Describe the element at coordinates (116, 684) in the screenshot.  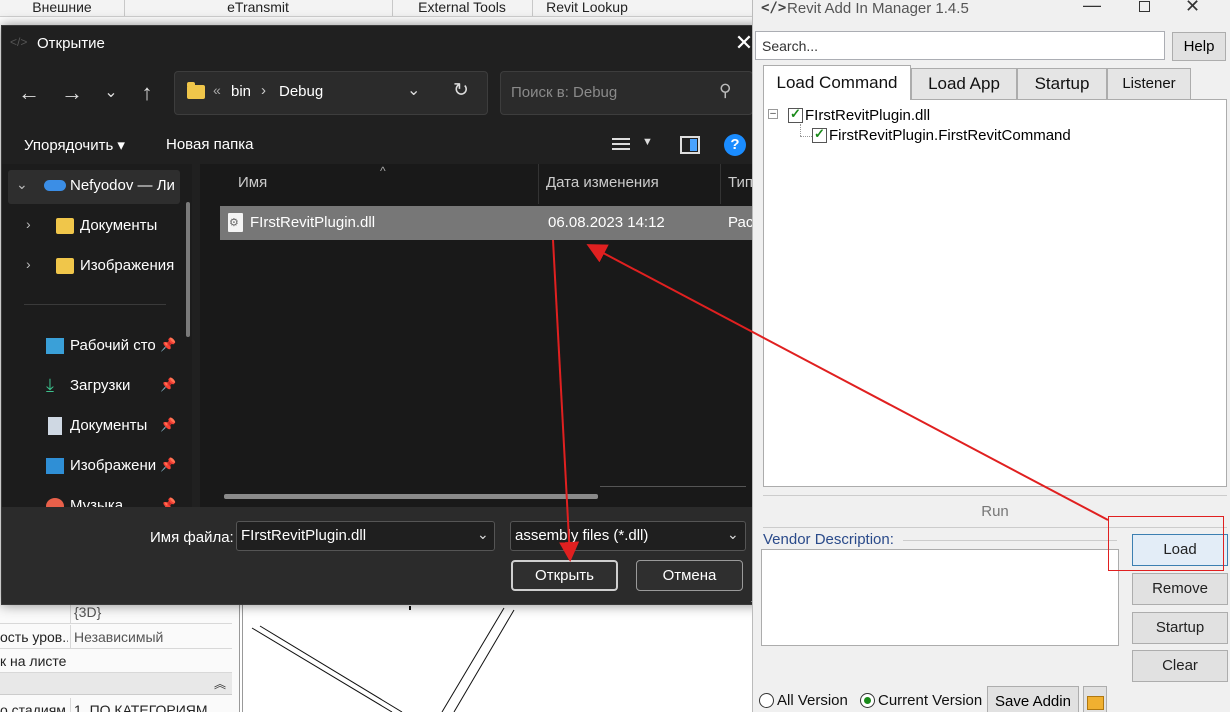
I see `properties-group-header: ︽` at that location.